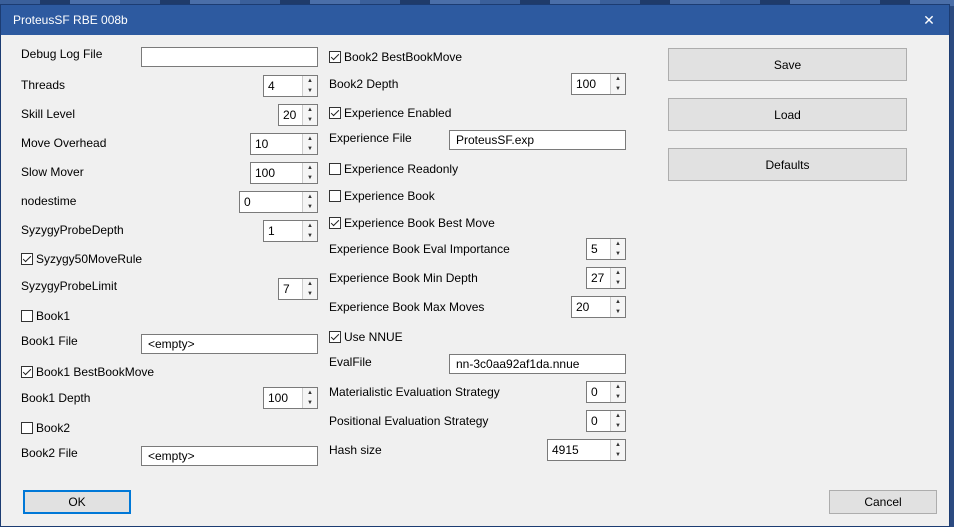 This screenshot has width=954, height=527. Describe the element at coordinates (69, 286) in the screenshot. I see `syzygy-probe-limit-label: SyzygyProbeLimit` at that location.